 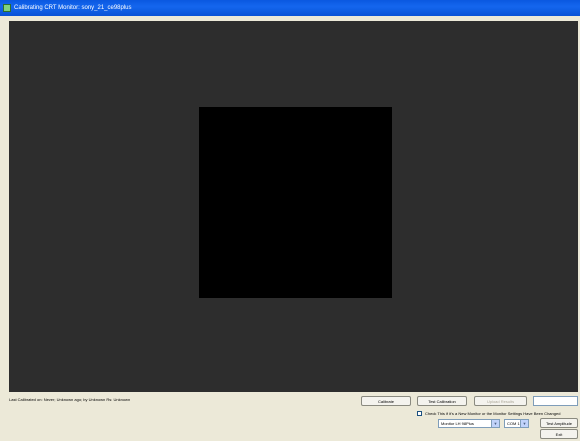 I want to click on exit-button: Exit, so click(x=559, y=434).